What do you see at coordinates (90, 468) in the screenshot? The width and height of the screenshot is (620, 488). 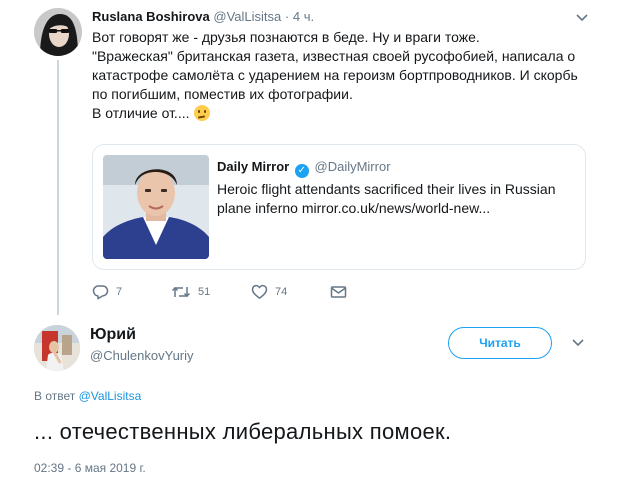 I see `tweet-timestamp: 02:39 - 6 мая 2019 г.` at bounding box center [90, 468].